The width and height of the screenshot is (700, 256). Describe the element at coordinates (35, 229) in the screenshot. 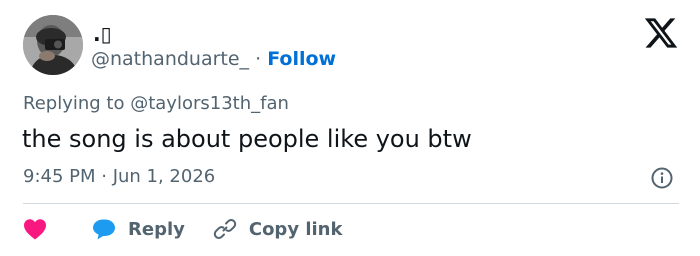

I see `heart-icon` at that location.